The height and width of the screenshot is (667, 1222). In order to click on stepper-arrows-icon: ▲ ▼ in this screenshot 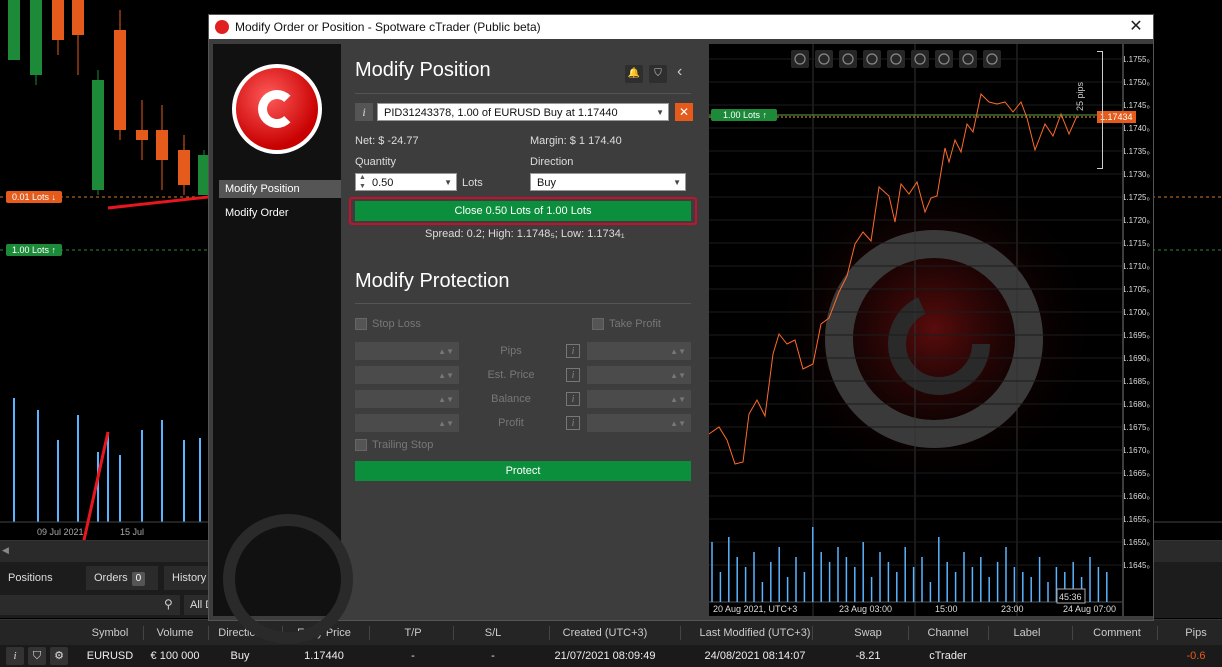, I will do `click(362, 182)`.